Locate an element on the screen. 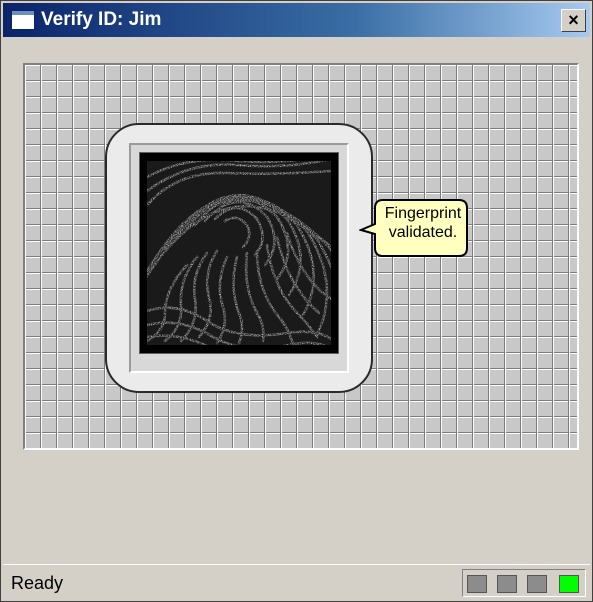 The width and height of the screenshot is (593, 602). fingerprint-image is located at coordinates (239, 253).